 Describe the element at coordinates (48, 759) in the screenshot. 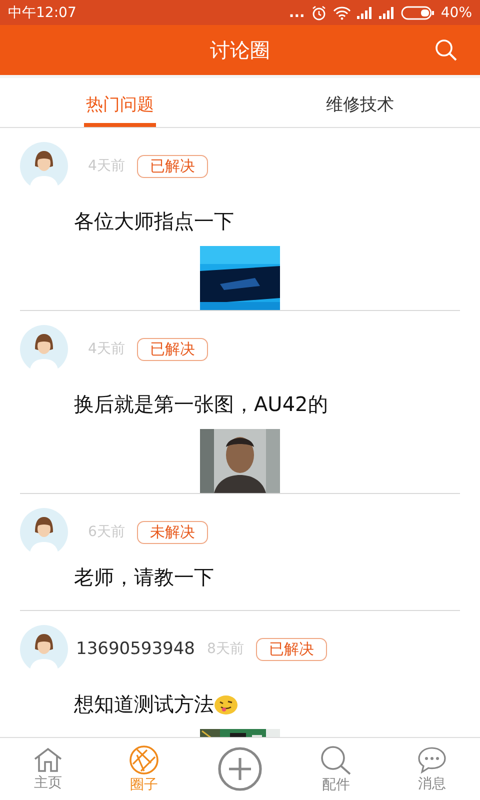

I see `home-icon` at that location.